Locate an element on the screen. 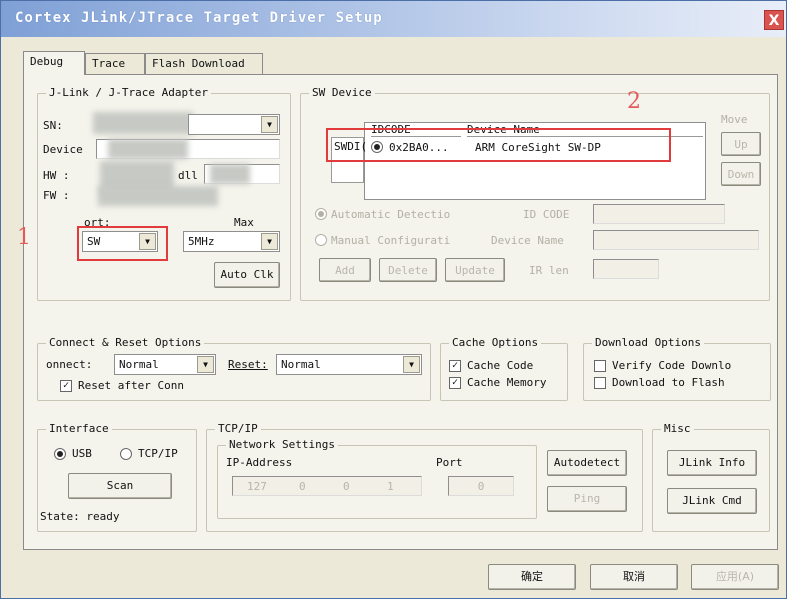  reset-after-conn-checkbox: ✓ is located at coordinates (66, 386).